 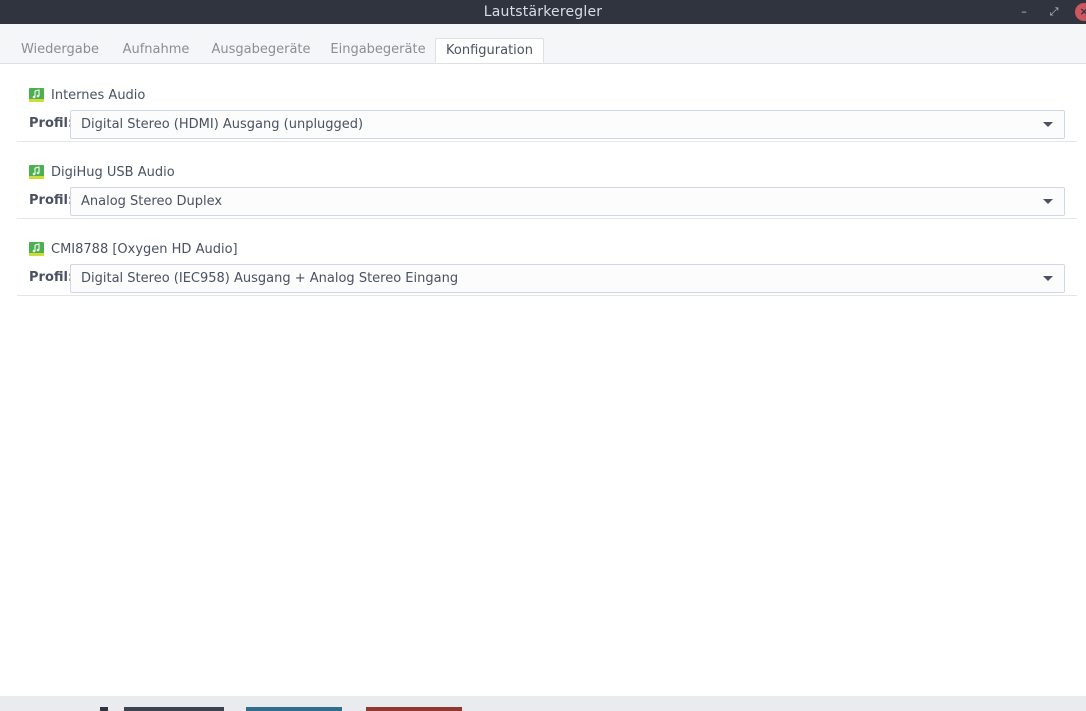 What do you see at coordinates (156, 50) in the screenshot?
I see `tab-aufnahme: Aufnahme` at bounding box center [156, 50].